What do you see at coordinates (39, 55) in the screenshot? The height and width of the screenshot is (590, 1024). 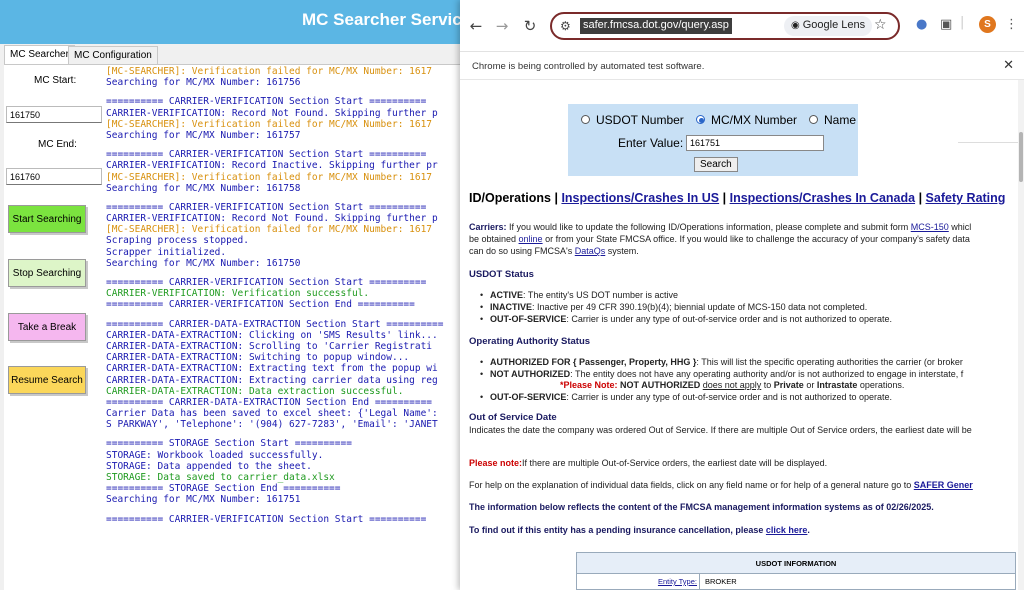 I see `tab-mc-searcher: MC Searcher` at bounding box center [39, 55].